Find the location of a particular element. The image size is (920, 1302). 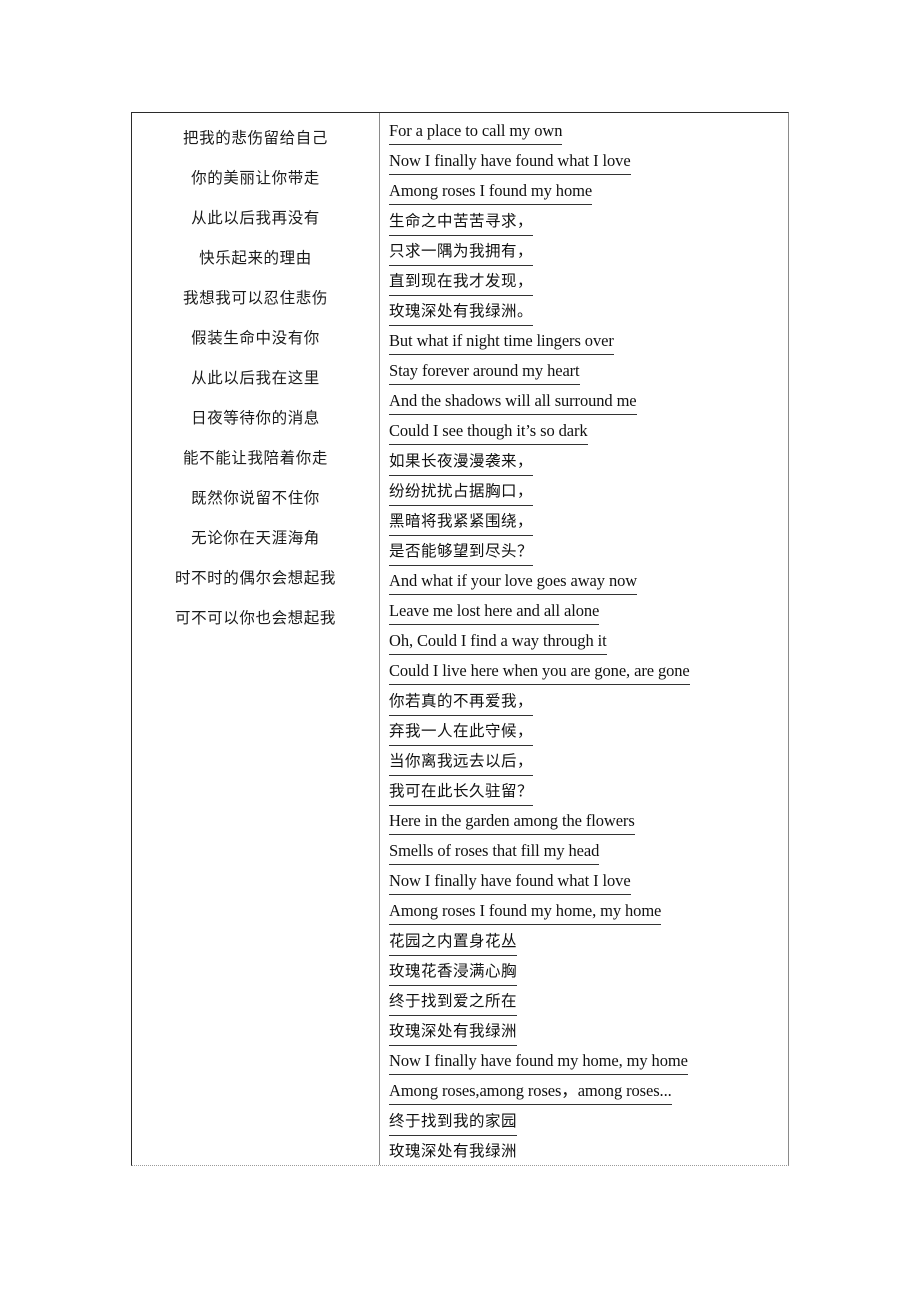

lyric-line: 当你离我远去以后， is located at coordinates (588, 762).